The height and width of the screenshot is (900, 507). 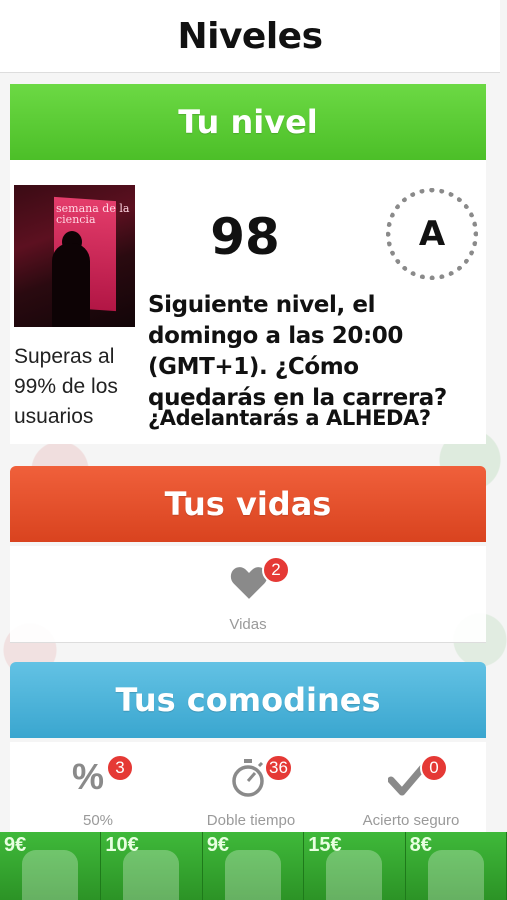 I want to click on joker-50-count-badge: 3, so click(x=120, y=768).